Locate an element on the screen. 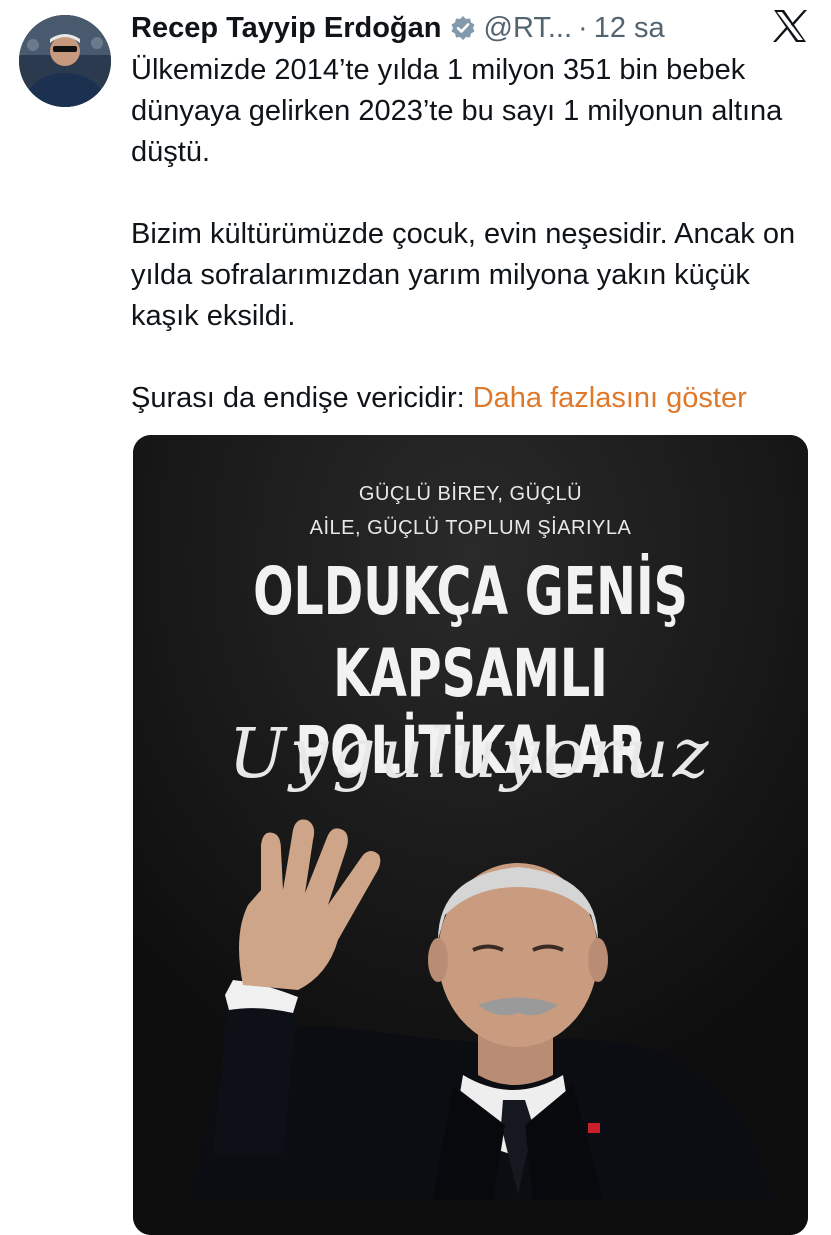 The image size is (831, 1235). x-logo-icon is located at coordinates (790, 26).